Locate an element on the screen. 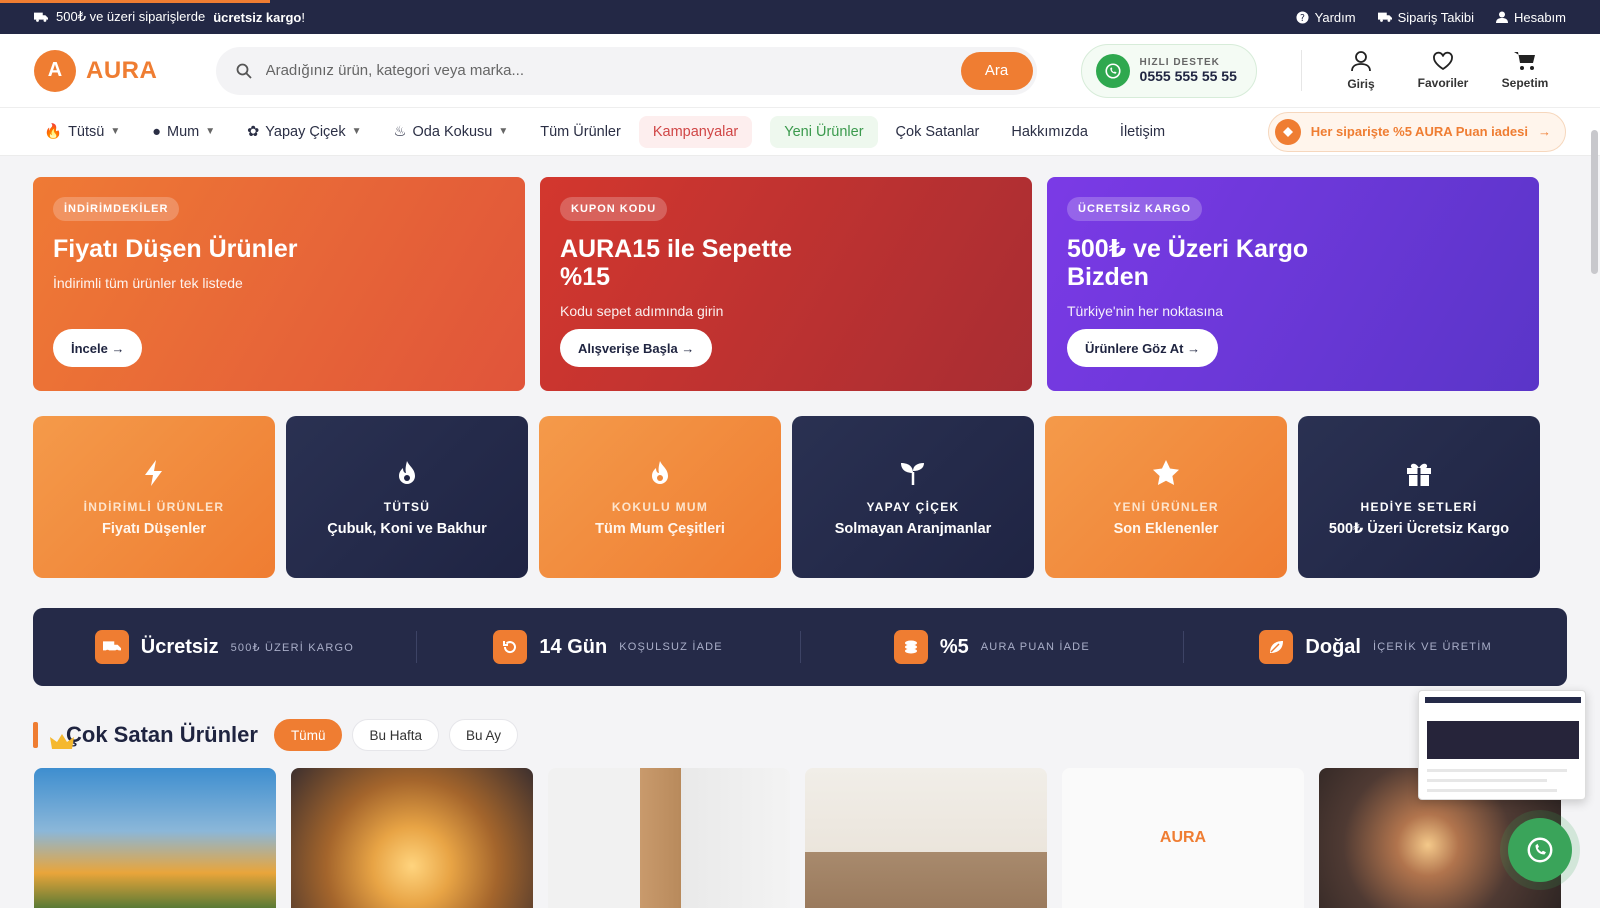 The width and height of the screenshot is (1600, 908). points-text: Her siparişte %5 AURA Puan iadesi is located at coordinates (1419, 131).